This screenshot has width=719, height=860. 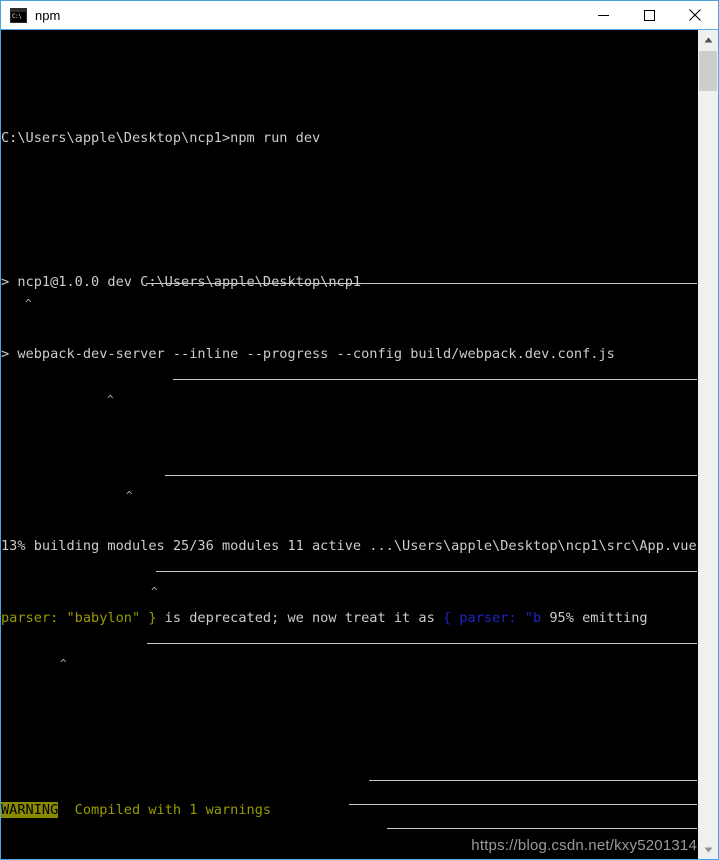 I want to click on caret-marker-4: ^, so click(x=63, y=663).